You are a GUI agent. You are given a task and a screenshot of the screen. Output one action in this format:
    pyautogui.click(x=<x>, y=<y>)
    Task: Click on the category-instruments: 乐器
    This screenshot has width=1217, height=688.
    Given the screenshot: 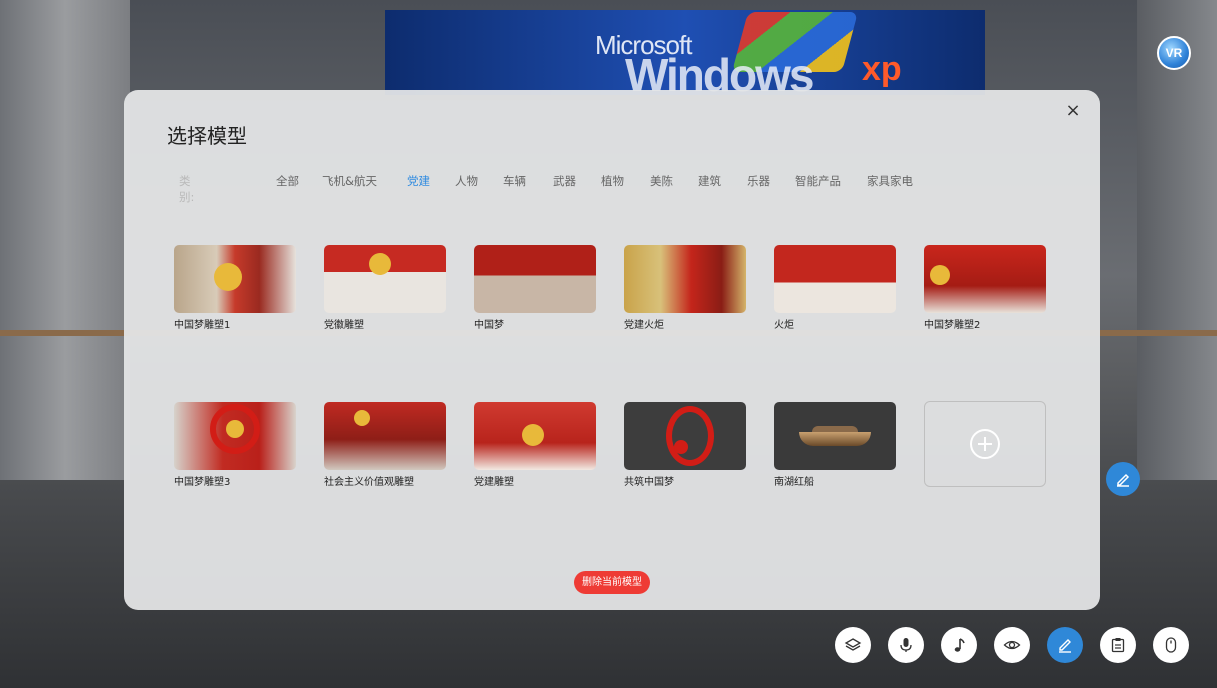 What is the action you would take?
    pyautogui.click(x=758, y=181)
    